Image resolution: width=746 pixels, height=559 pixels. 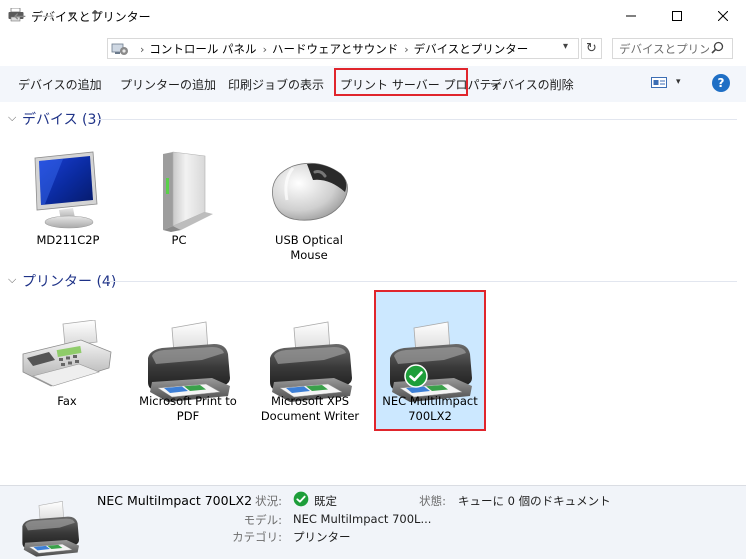 I want to click on devices-group-header: デバイス (3), so click(x=62, y=119).